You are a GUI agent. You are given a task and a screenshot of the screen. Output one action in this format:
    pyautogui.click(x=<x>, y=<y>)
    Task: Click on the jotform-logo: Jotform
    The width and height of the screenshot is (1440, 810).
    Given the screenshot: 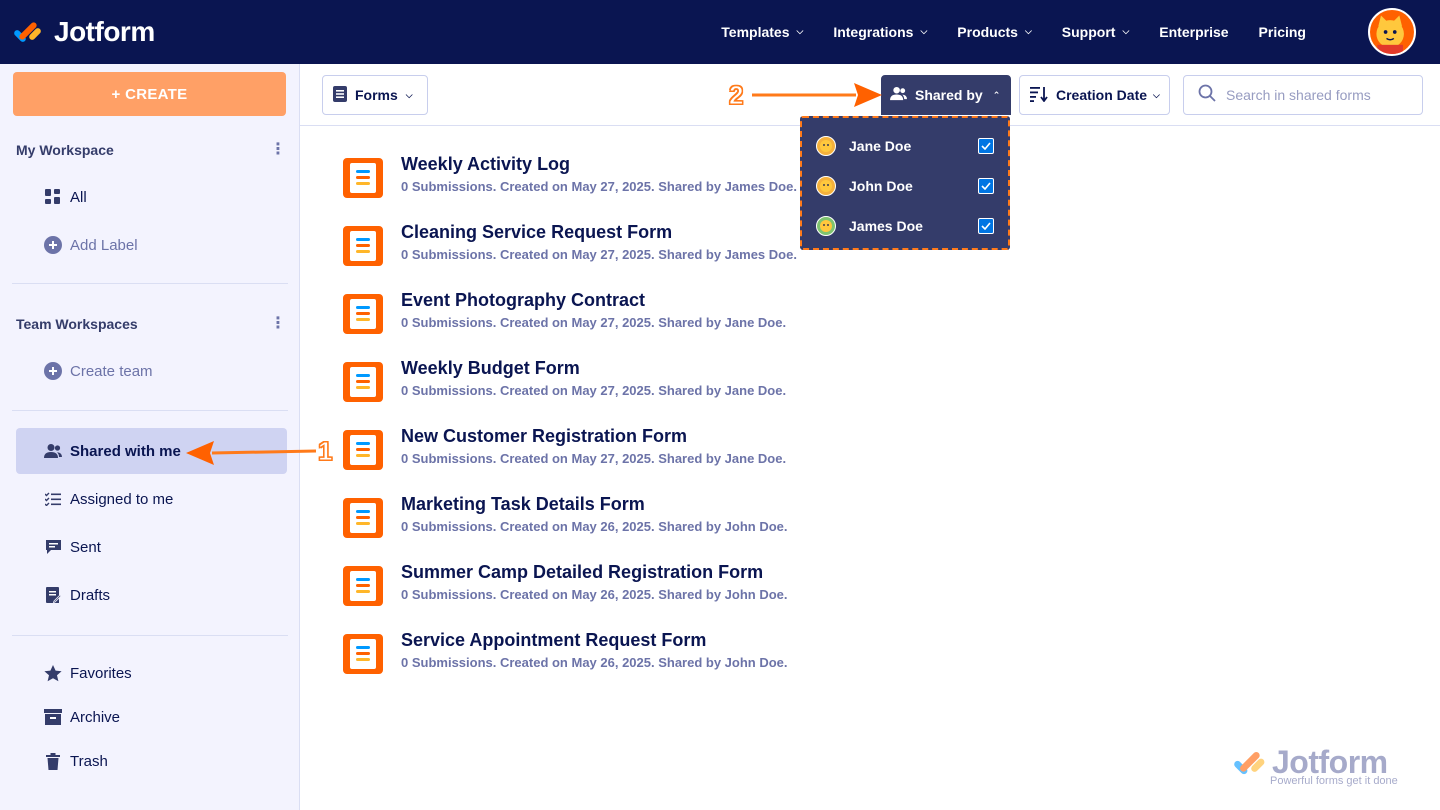 What is the action you would take?
    pyautogui.click(x=84, y=32)
    